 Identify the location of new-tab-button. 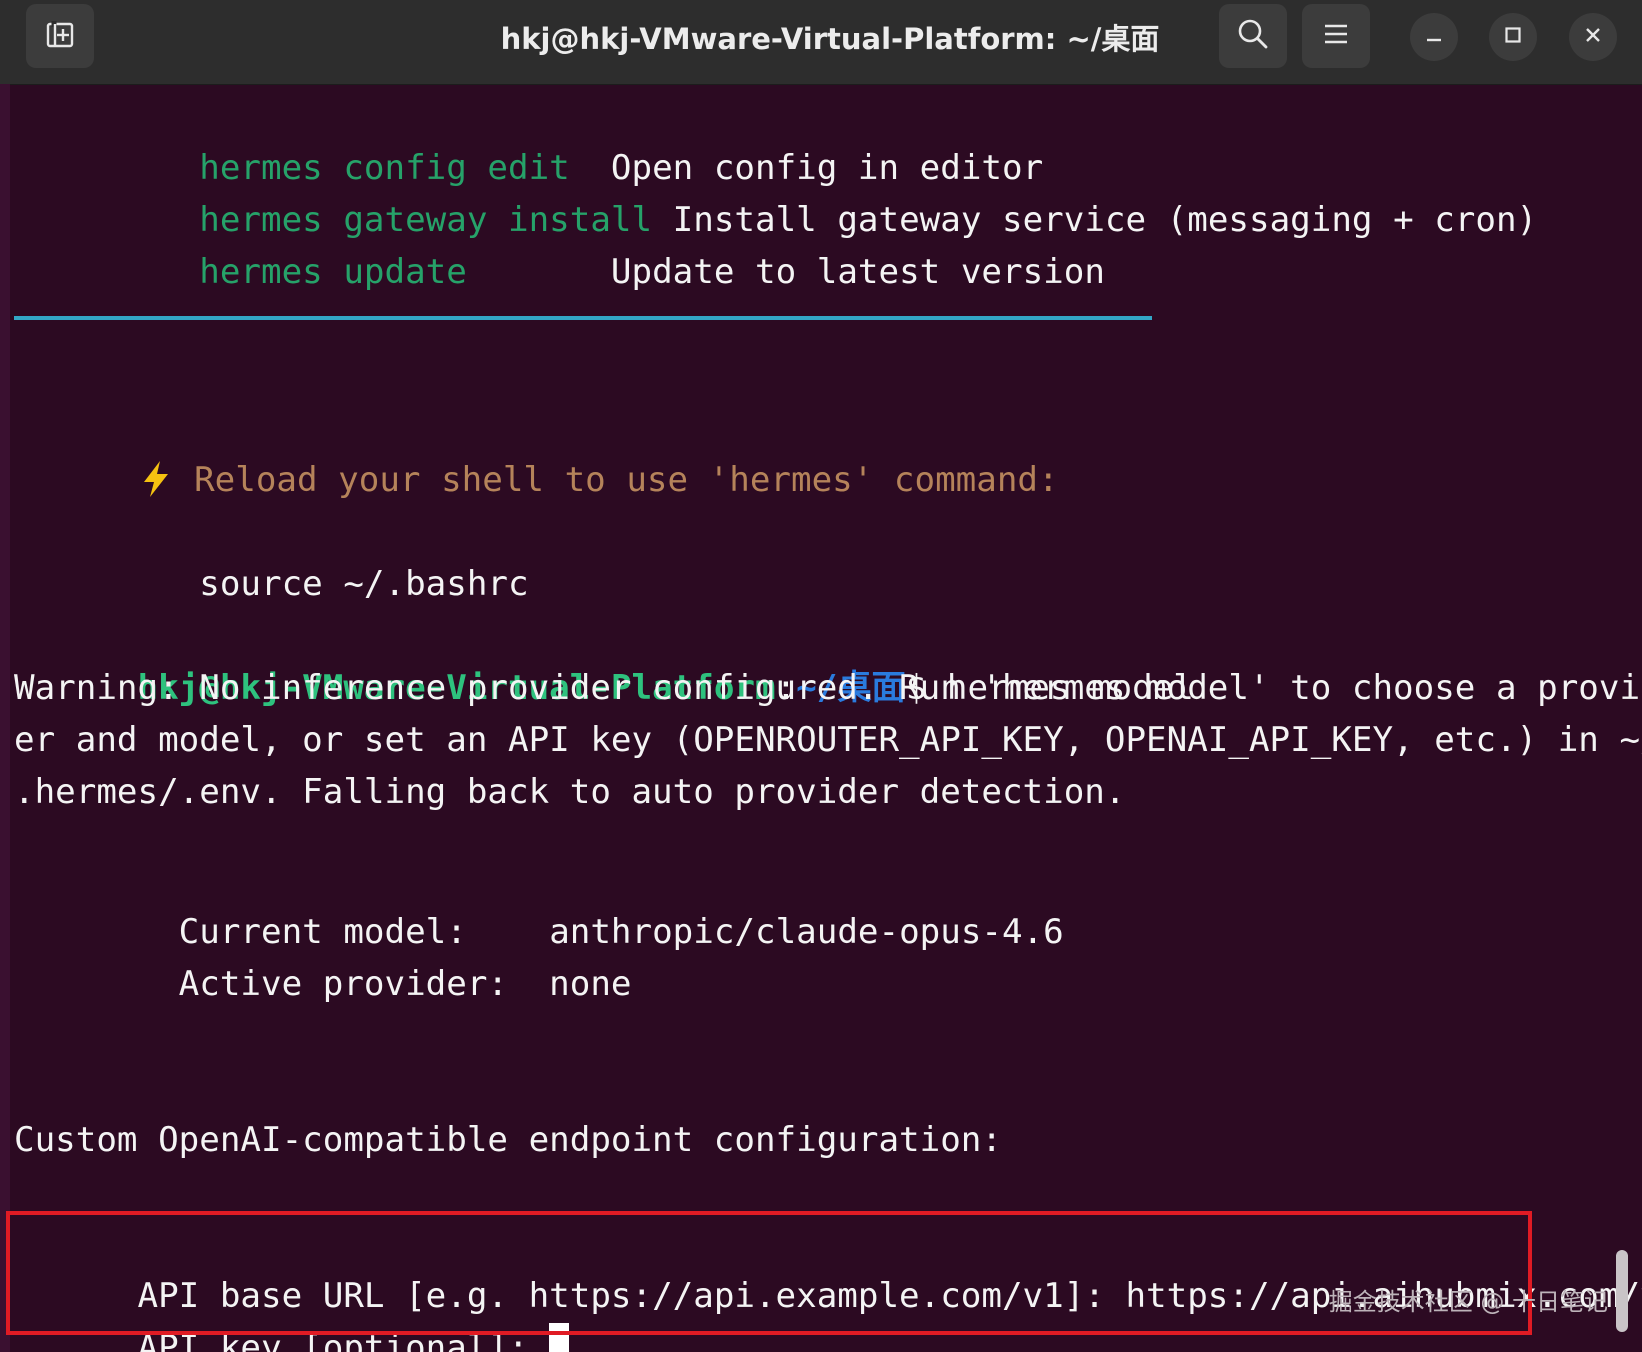
(60, 36).